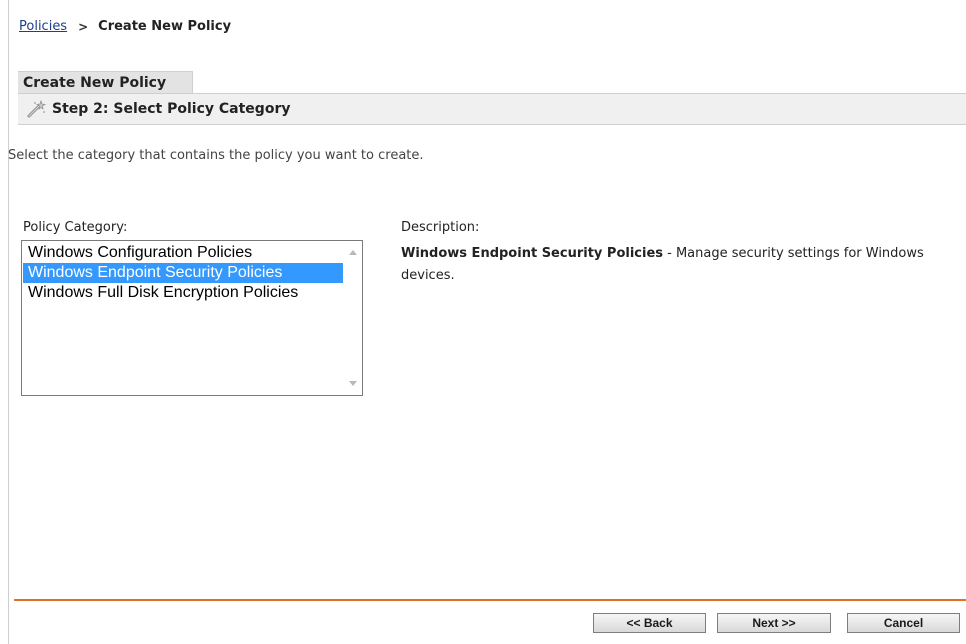 This screenshot has height=644, width=966. I want to click on cancel-button: Cancel, so click(903, 623).